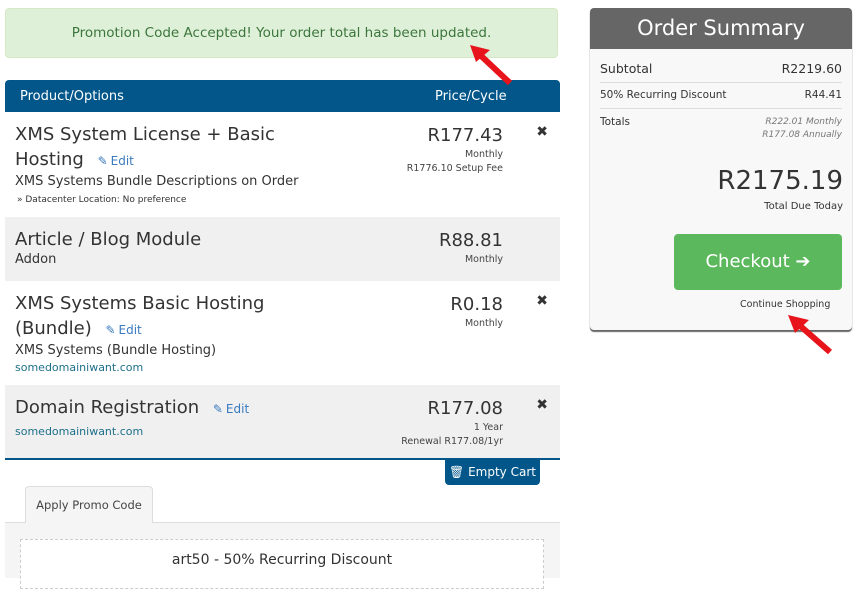  Describe the element at coordinates (491, 65) in the screenshot. I see `arrow-annotation-alert` at that location.